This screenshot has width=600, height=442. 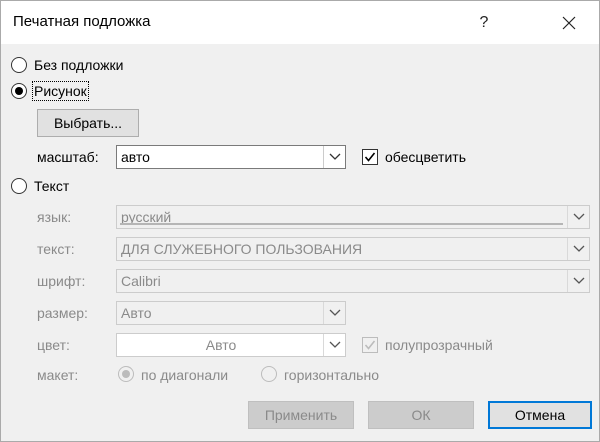 What do you see at coordinates (126, 374) in the screenshot?
I see `diagonal-layout-radio` at bounding box center [126, 374].